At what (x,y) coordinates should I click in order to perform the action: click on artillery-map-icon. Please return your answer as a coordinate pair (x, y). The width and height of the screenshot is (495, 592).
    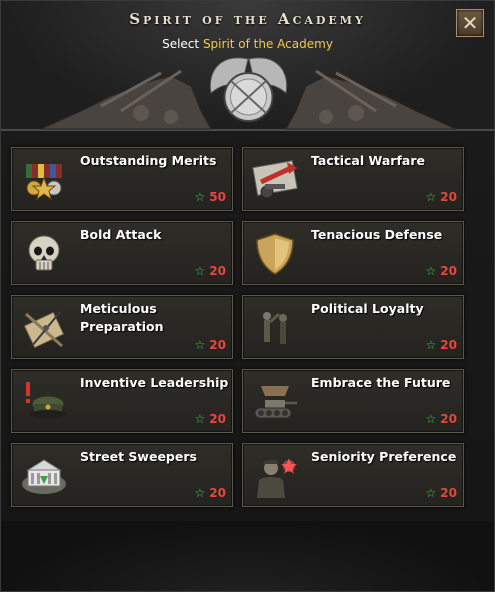
    Looking at the image, I should click on (275, 179).